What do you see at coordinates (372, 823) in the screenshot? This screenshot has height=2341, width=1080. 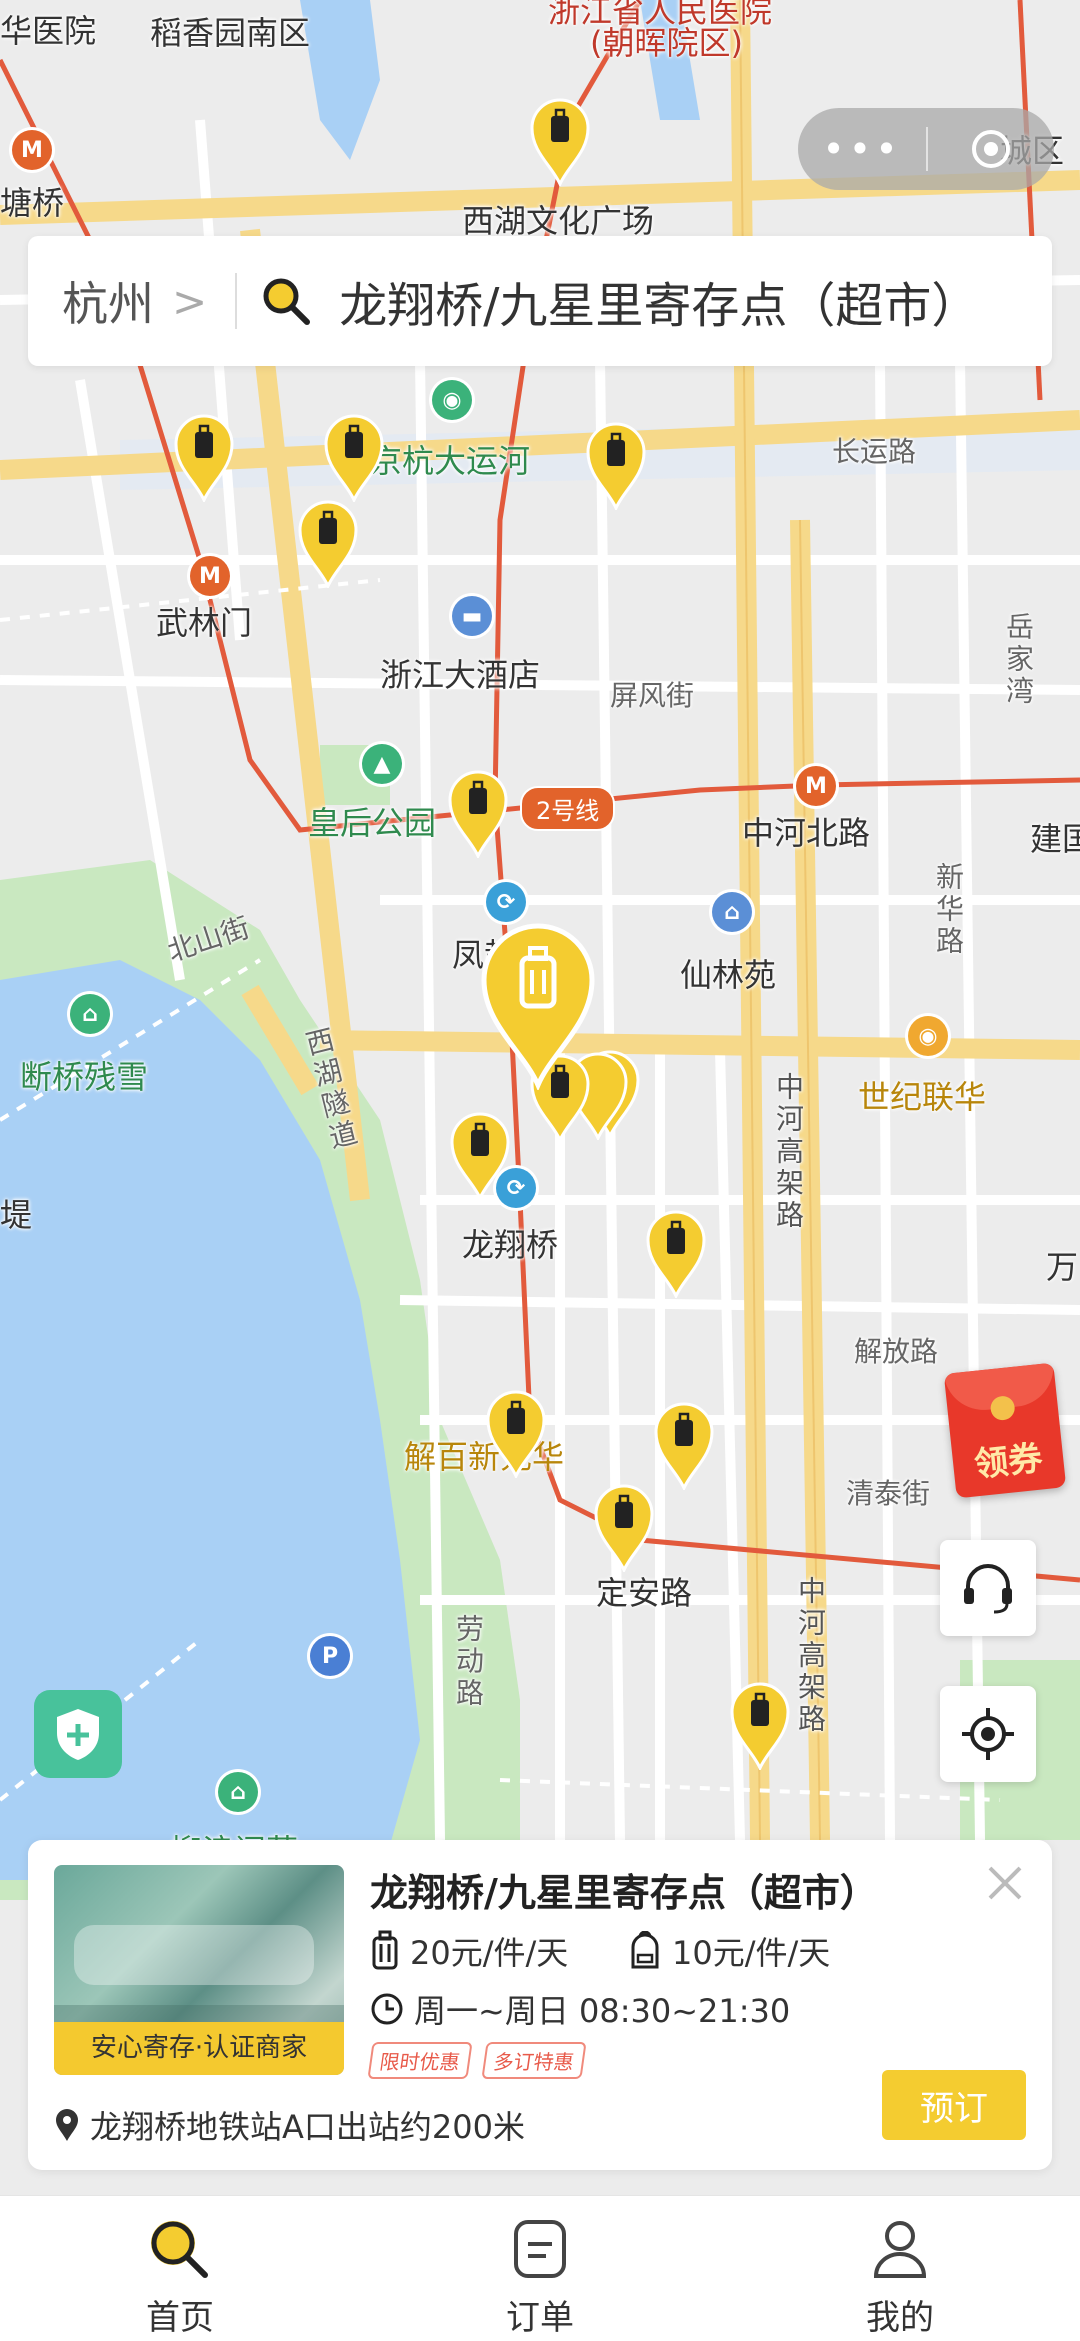 I see `map-label: 皇后公园` at bounding box center [372, 823].